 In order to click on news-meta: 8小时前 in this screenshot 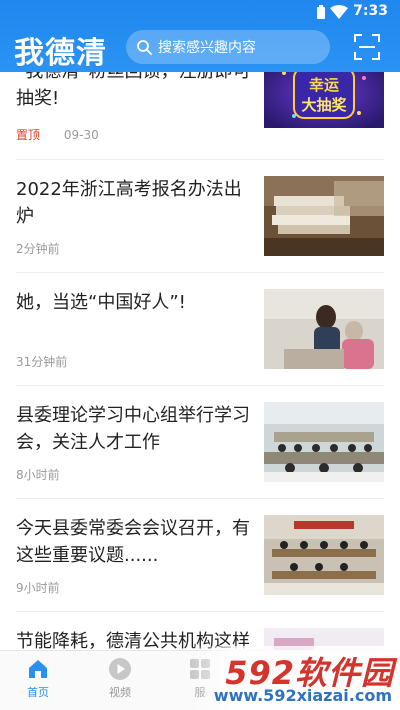, I will do `click(38, 474)`.